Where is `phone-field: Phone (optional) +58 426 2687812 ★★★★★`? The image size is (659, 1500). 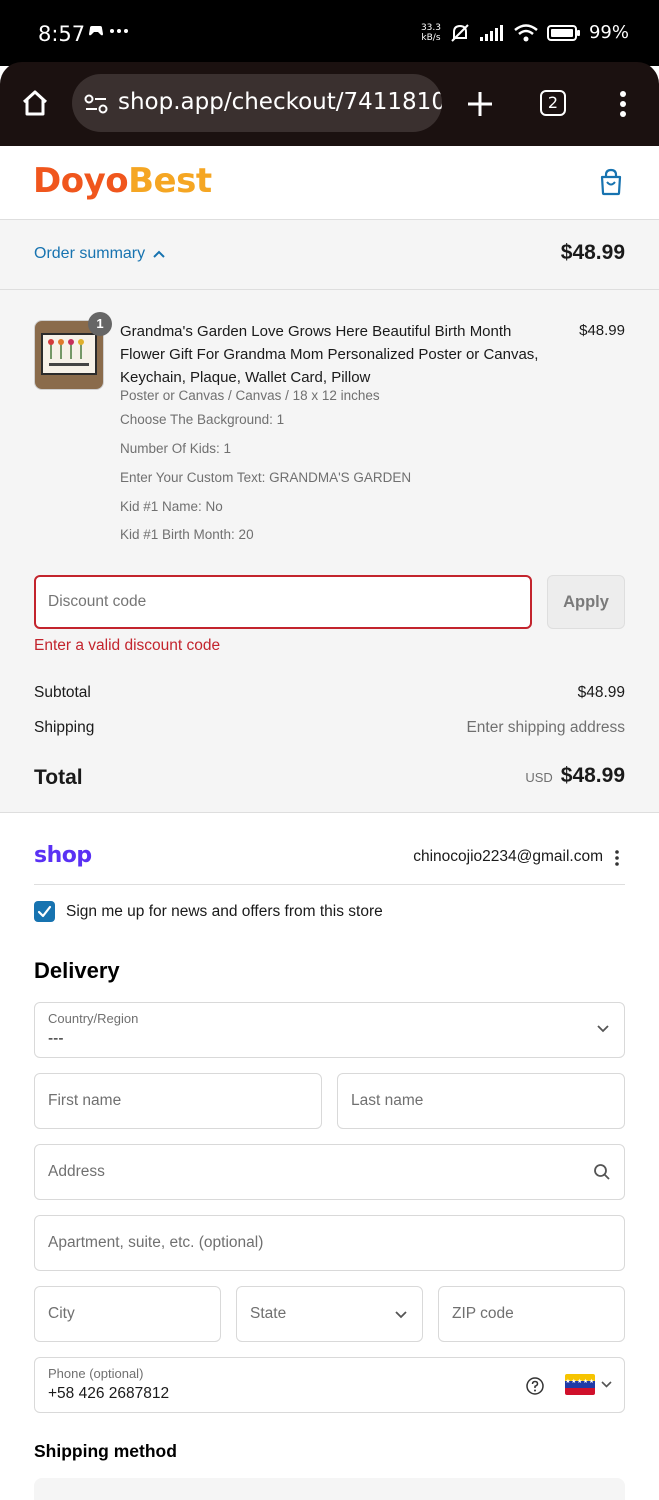
phone-field: Phone (optional) +58 426 2687812 ★★★★★ is located at coordinates (329, 1385).